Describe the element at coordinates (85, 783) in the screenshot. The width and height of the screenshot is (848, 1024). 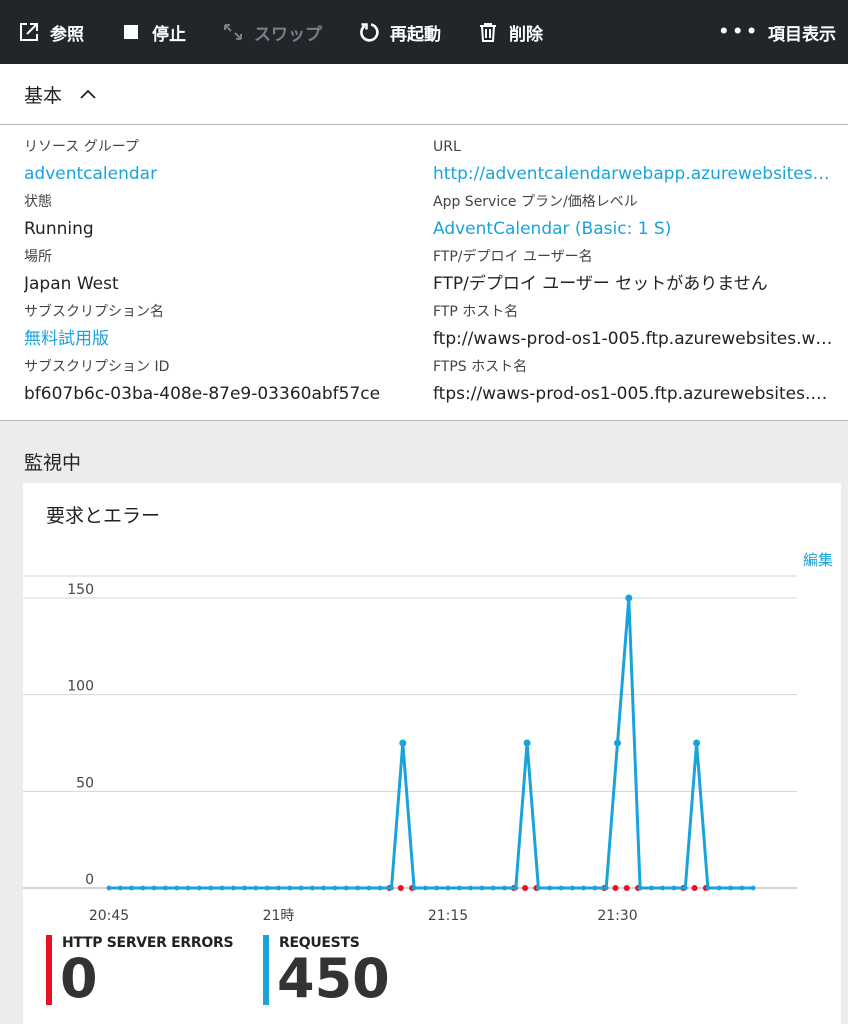
I see `y-tick-label: 50` at that location.